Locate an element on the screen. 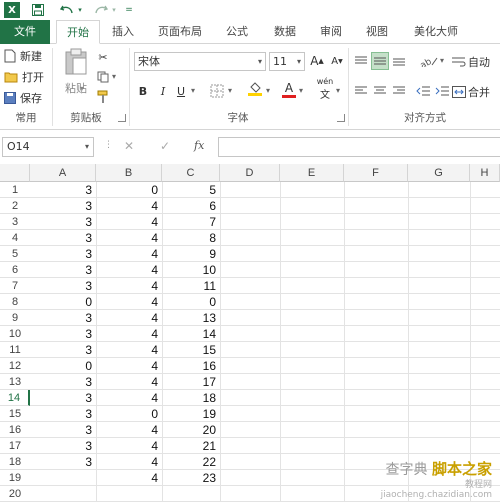 This screenshot has height=502, width=500. row-header: 12 is located at coordinates (15, 366).